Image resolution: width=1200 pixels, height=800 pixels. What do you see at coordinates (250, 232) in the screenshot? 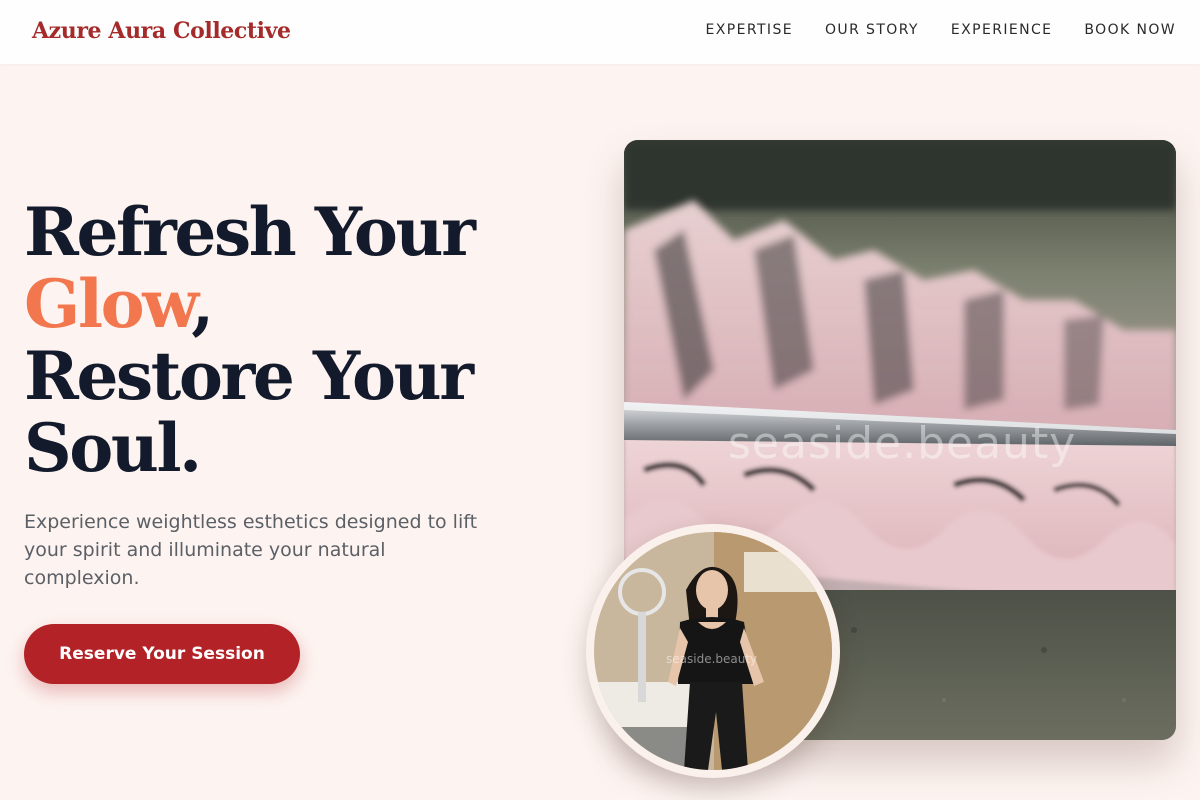
I see `headline-line-1: Refresh Your` at bounding box center [250, 232].